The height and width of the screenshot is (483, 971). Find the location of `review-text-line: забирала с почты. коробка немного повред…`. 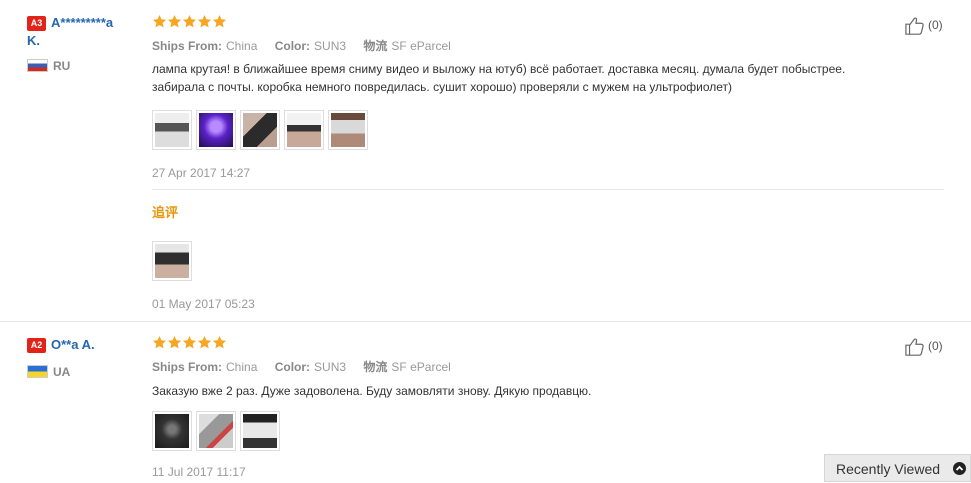

review-text-line: забирала с почты. коробка немного повред… is located at coordinates (442, 87).